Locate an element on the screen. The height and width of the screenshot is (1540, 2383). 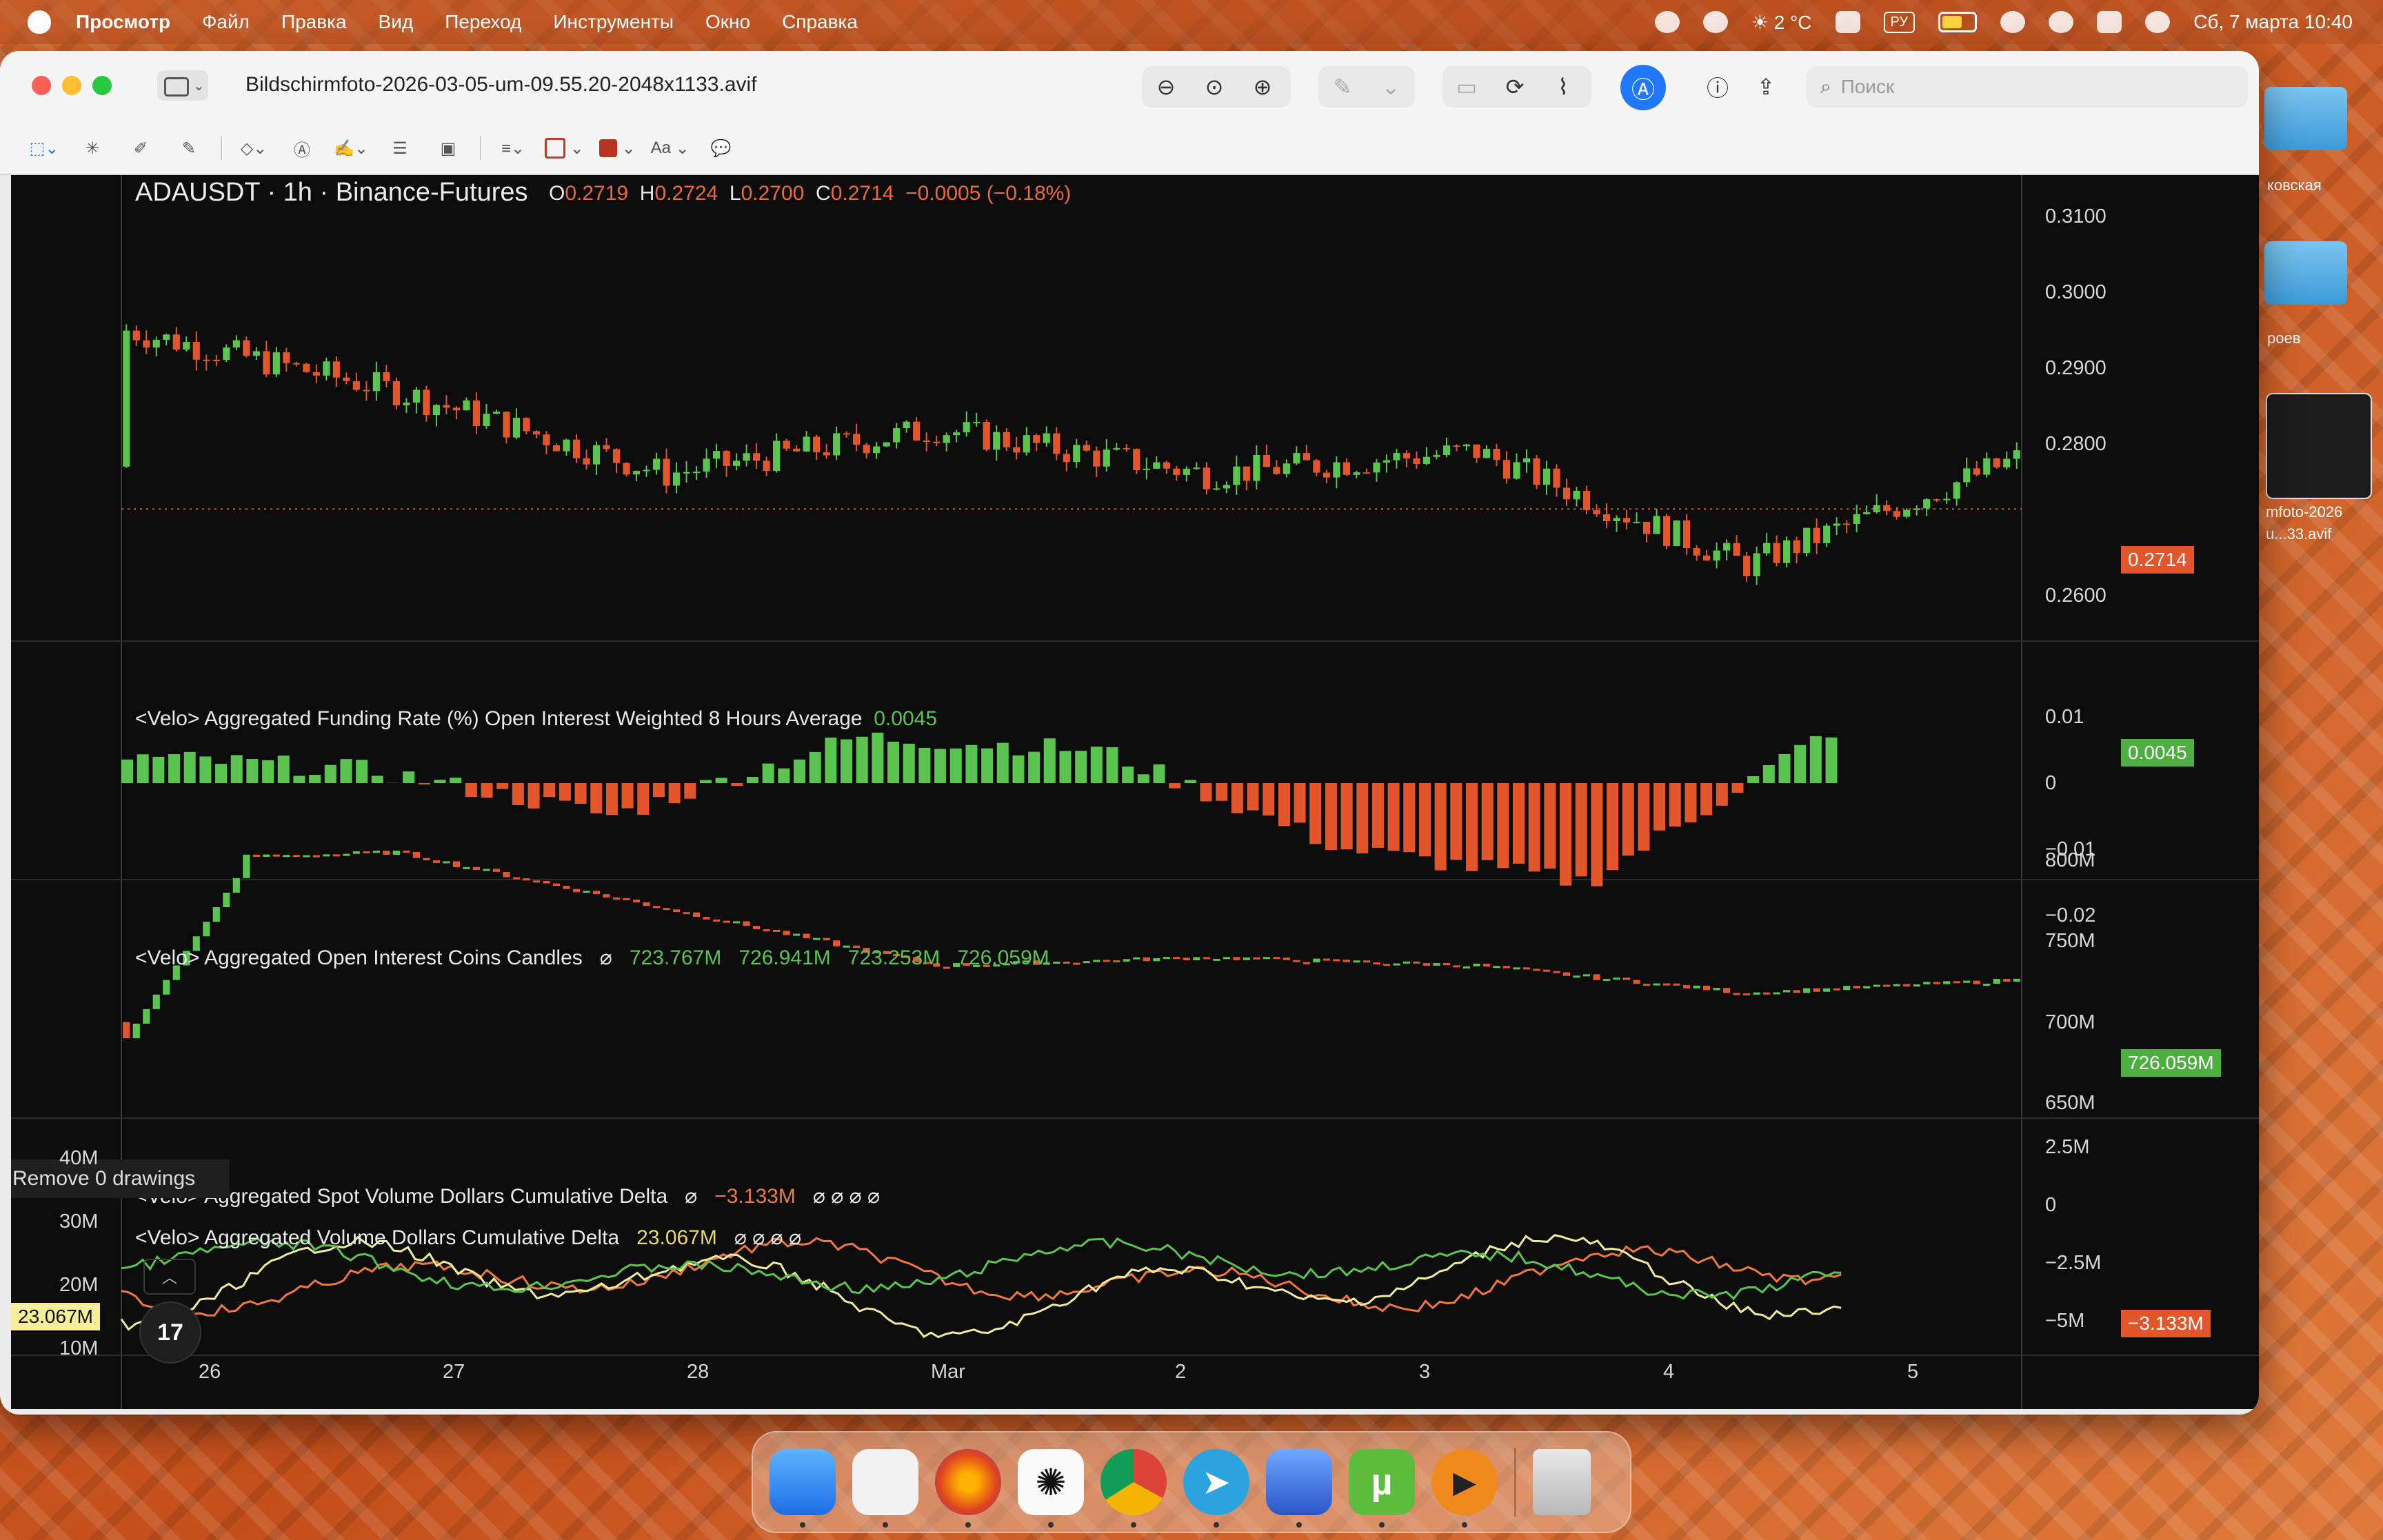
menu-go: Переход is located at coordinates (483, 22).